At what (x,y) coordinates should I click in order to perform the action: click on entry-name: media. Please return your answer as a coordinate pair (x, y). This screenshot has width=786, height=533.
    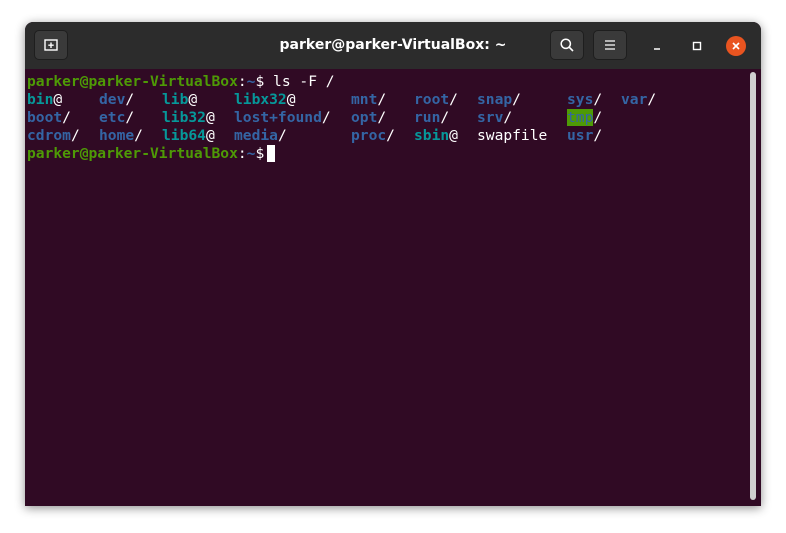
    Looking at the image, I should click on (256, 135).